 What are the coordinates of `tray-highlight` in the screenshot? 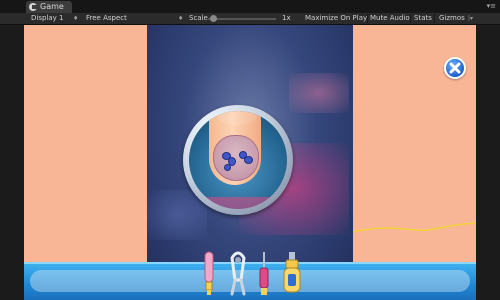 It's located at (250, 281).